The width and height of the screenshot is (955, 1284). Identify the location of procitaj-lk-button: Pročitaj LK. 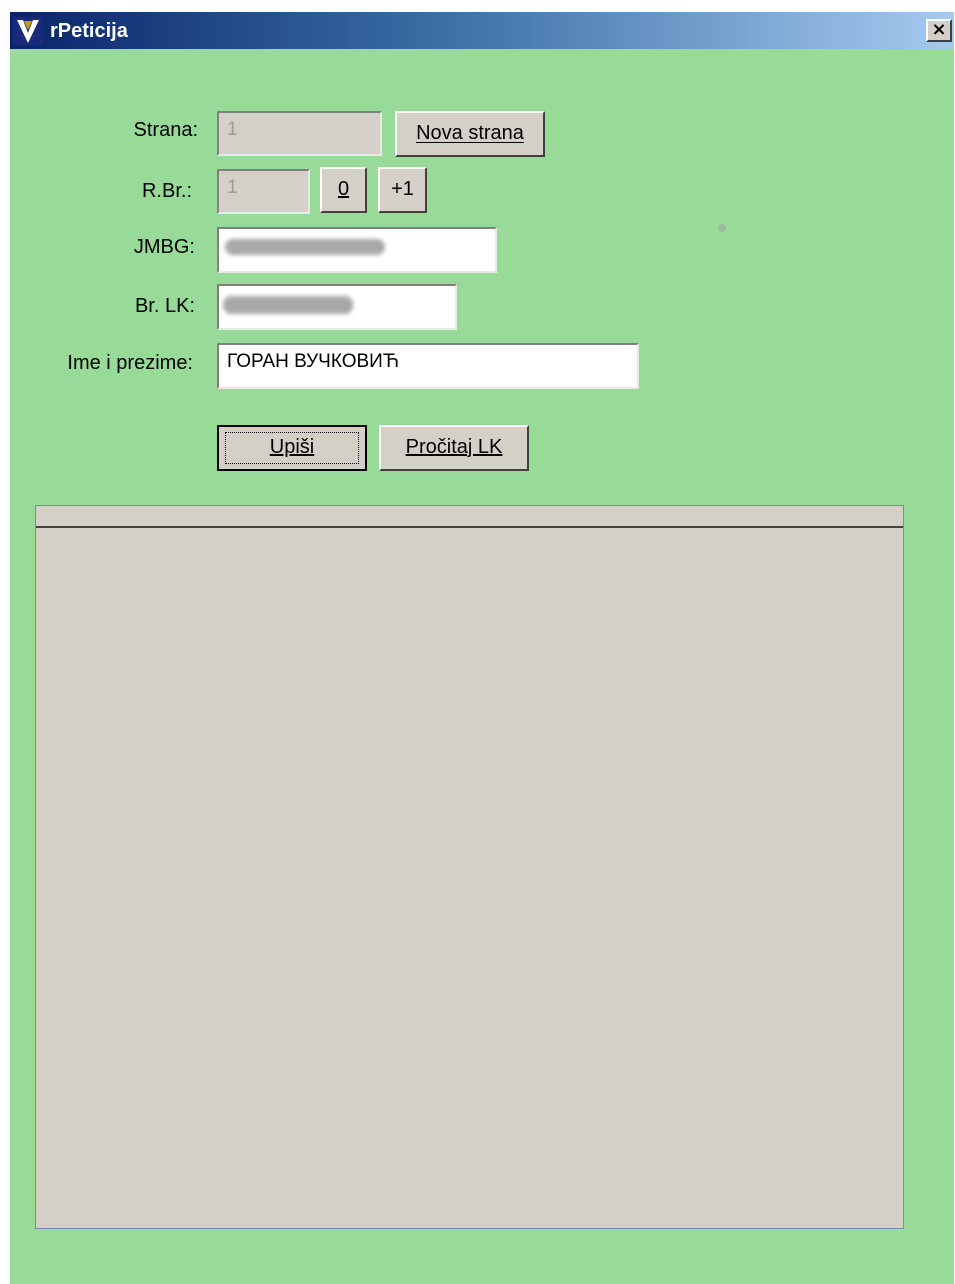
(454, 448).